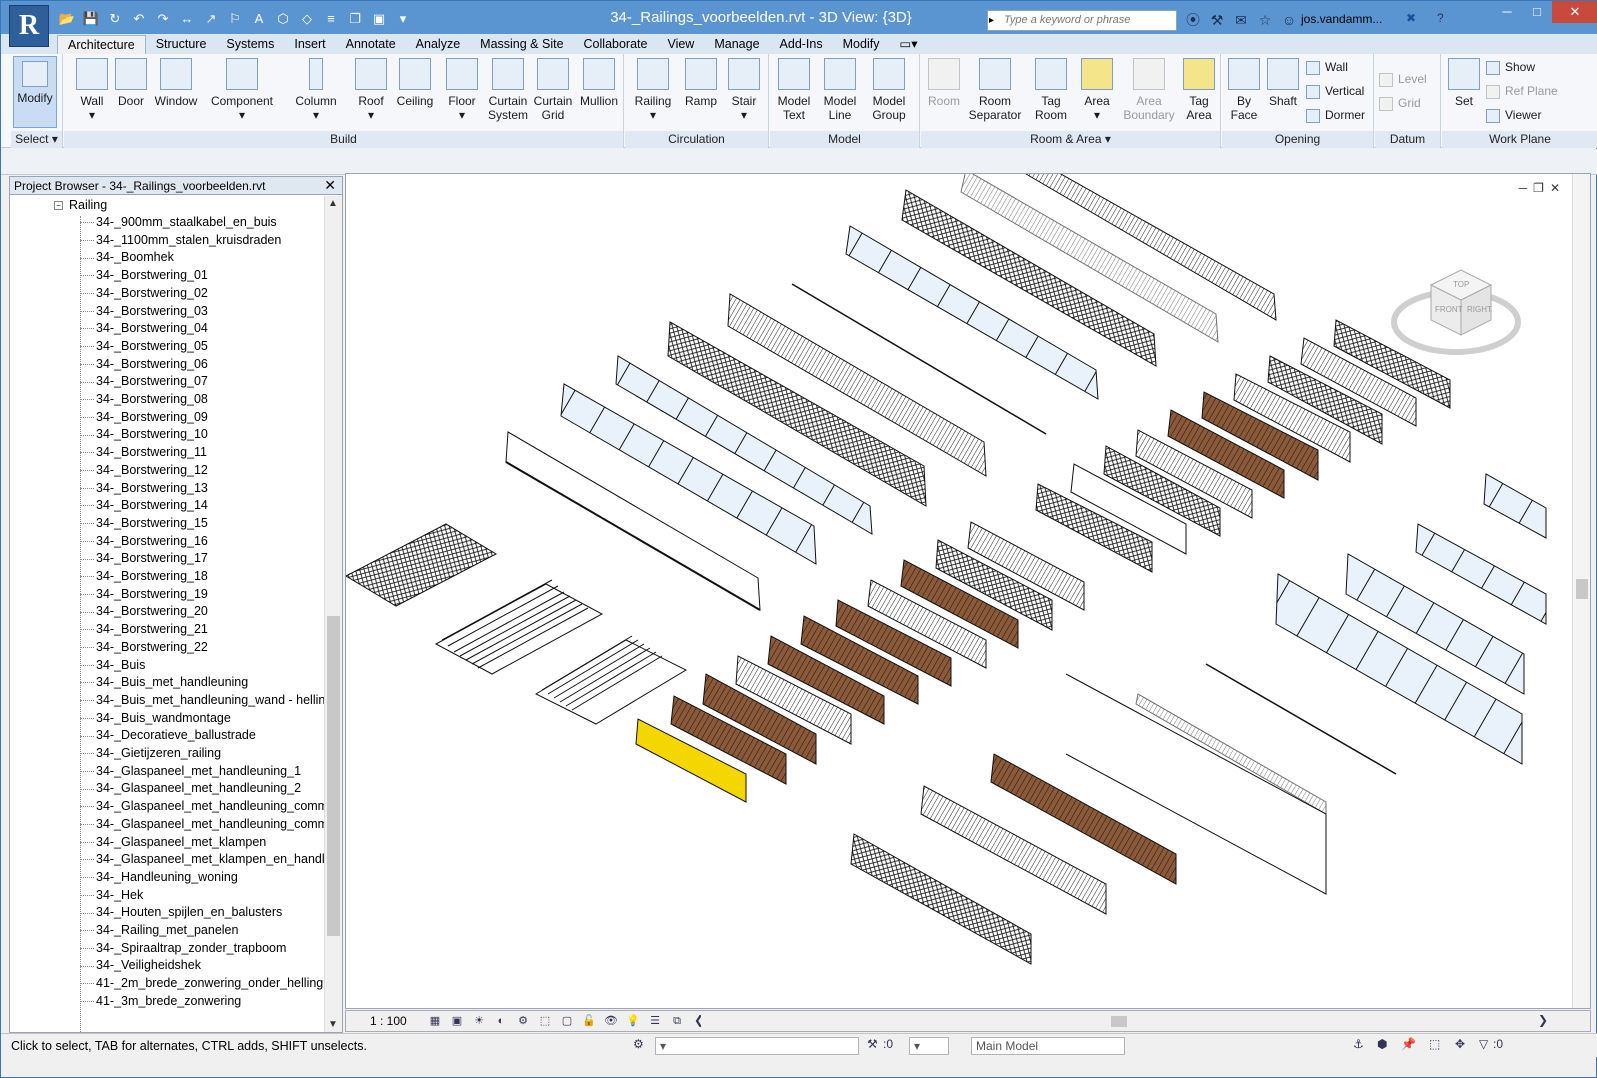  Describe the element at coordinates (1513, 115) in the screenshot. I see `viewer-button: Viewer` at that location.